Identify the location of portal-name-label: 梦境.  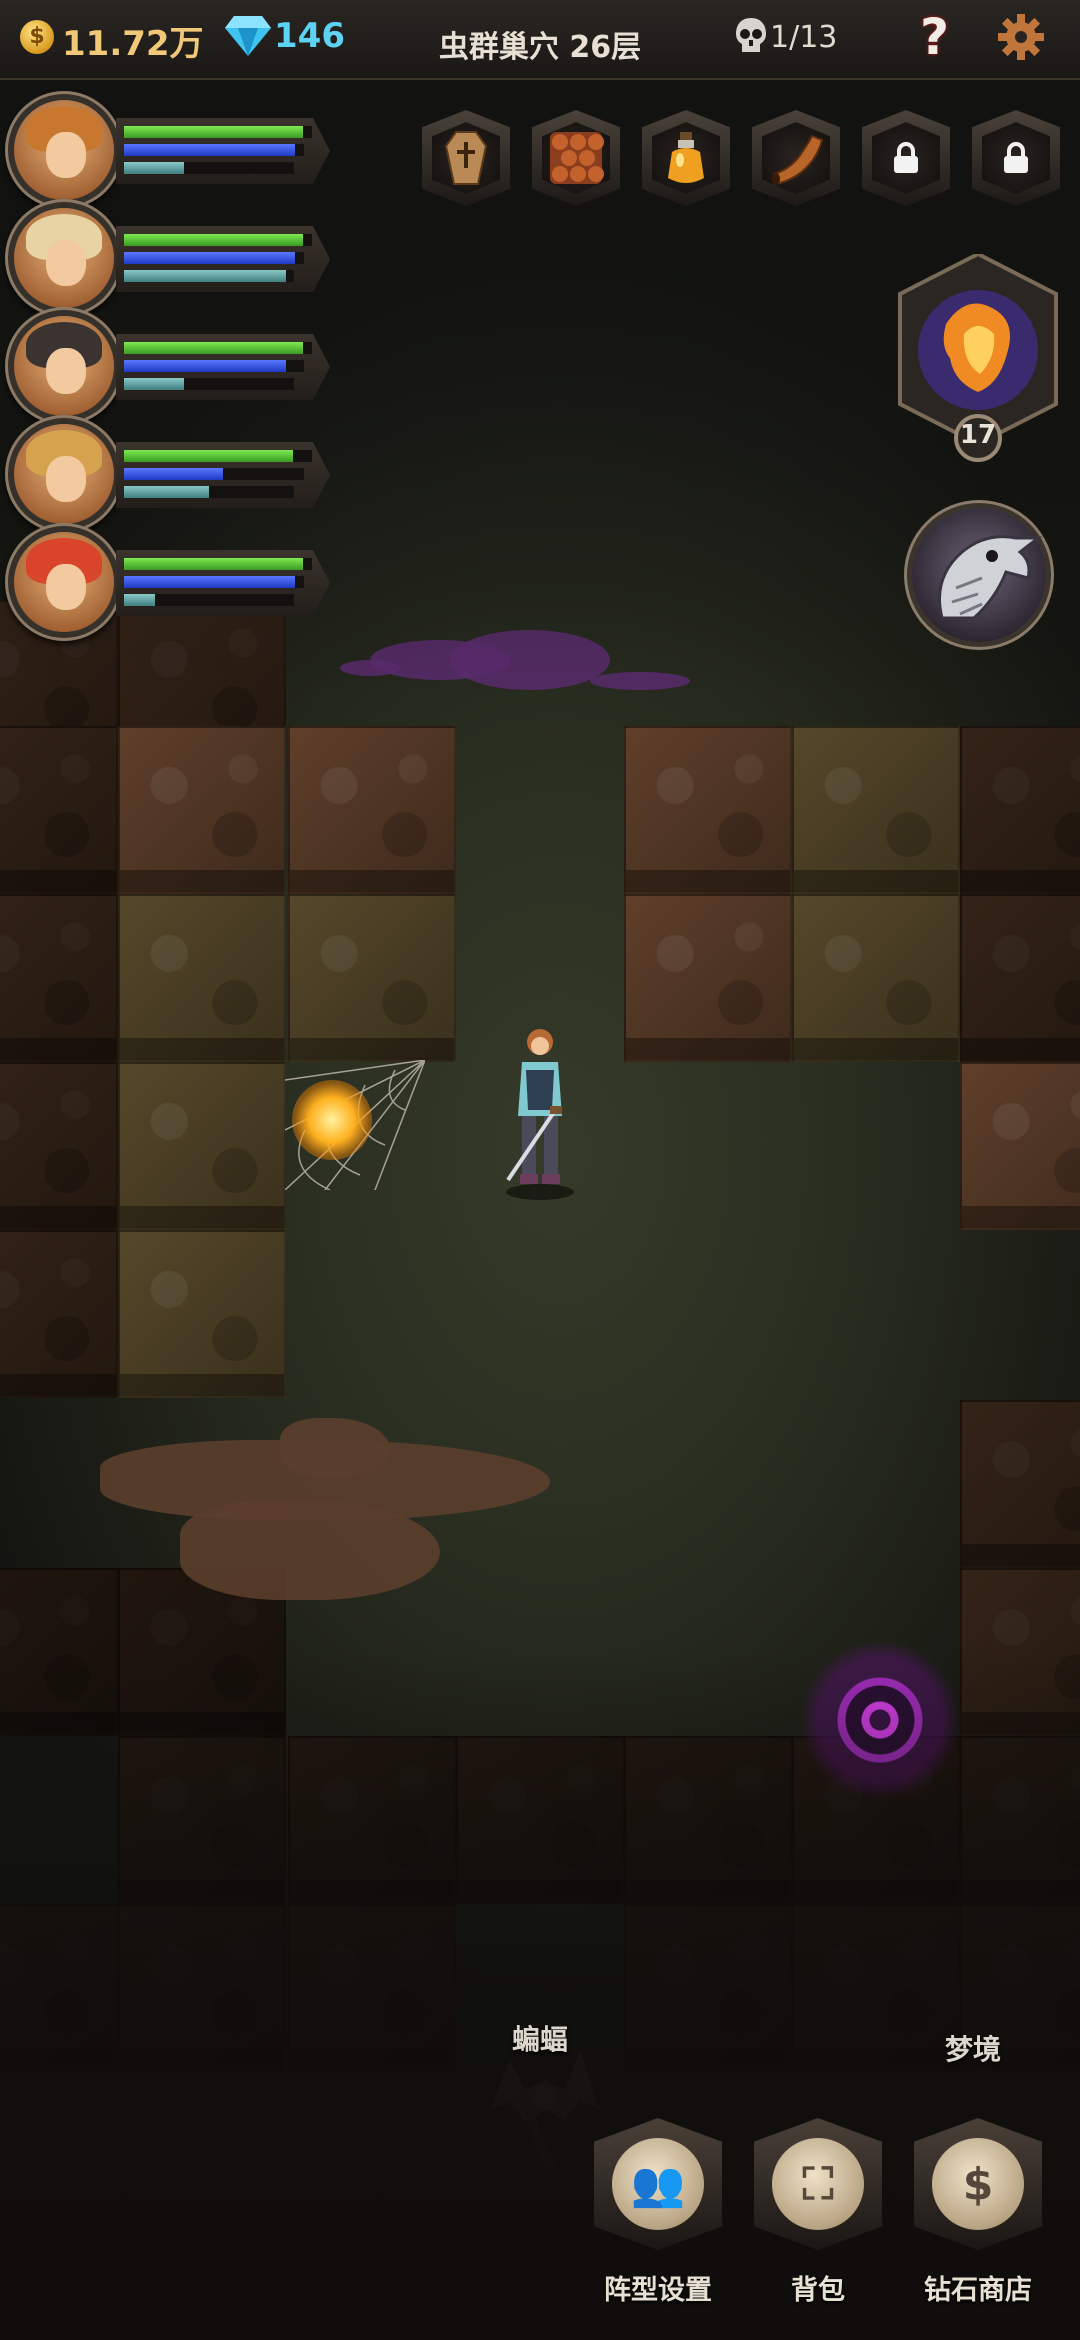
(973, 2049).